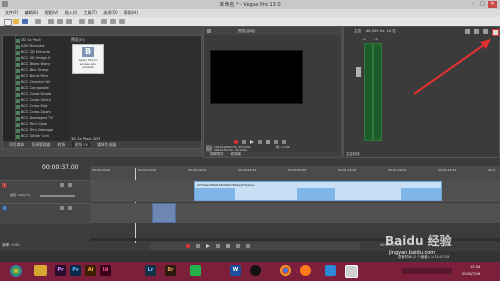 Image resolution: width=500 pixels, height=281 pixels. Describe the element at coordinates (32, 46) in the screenshot. I see `fx-item: AAV Manuals` at that location.